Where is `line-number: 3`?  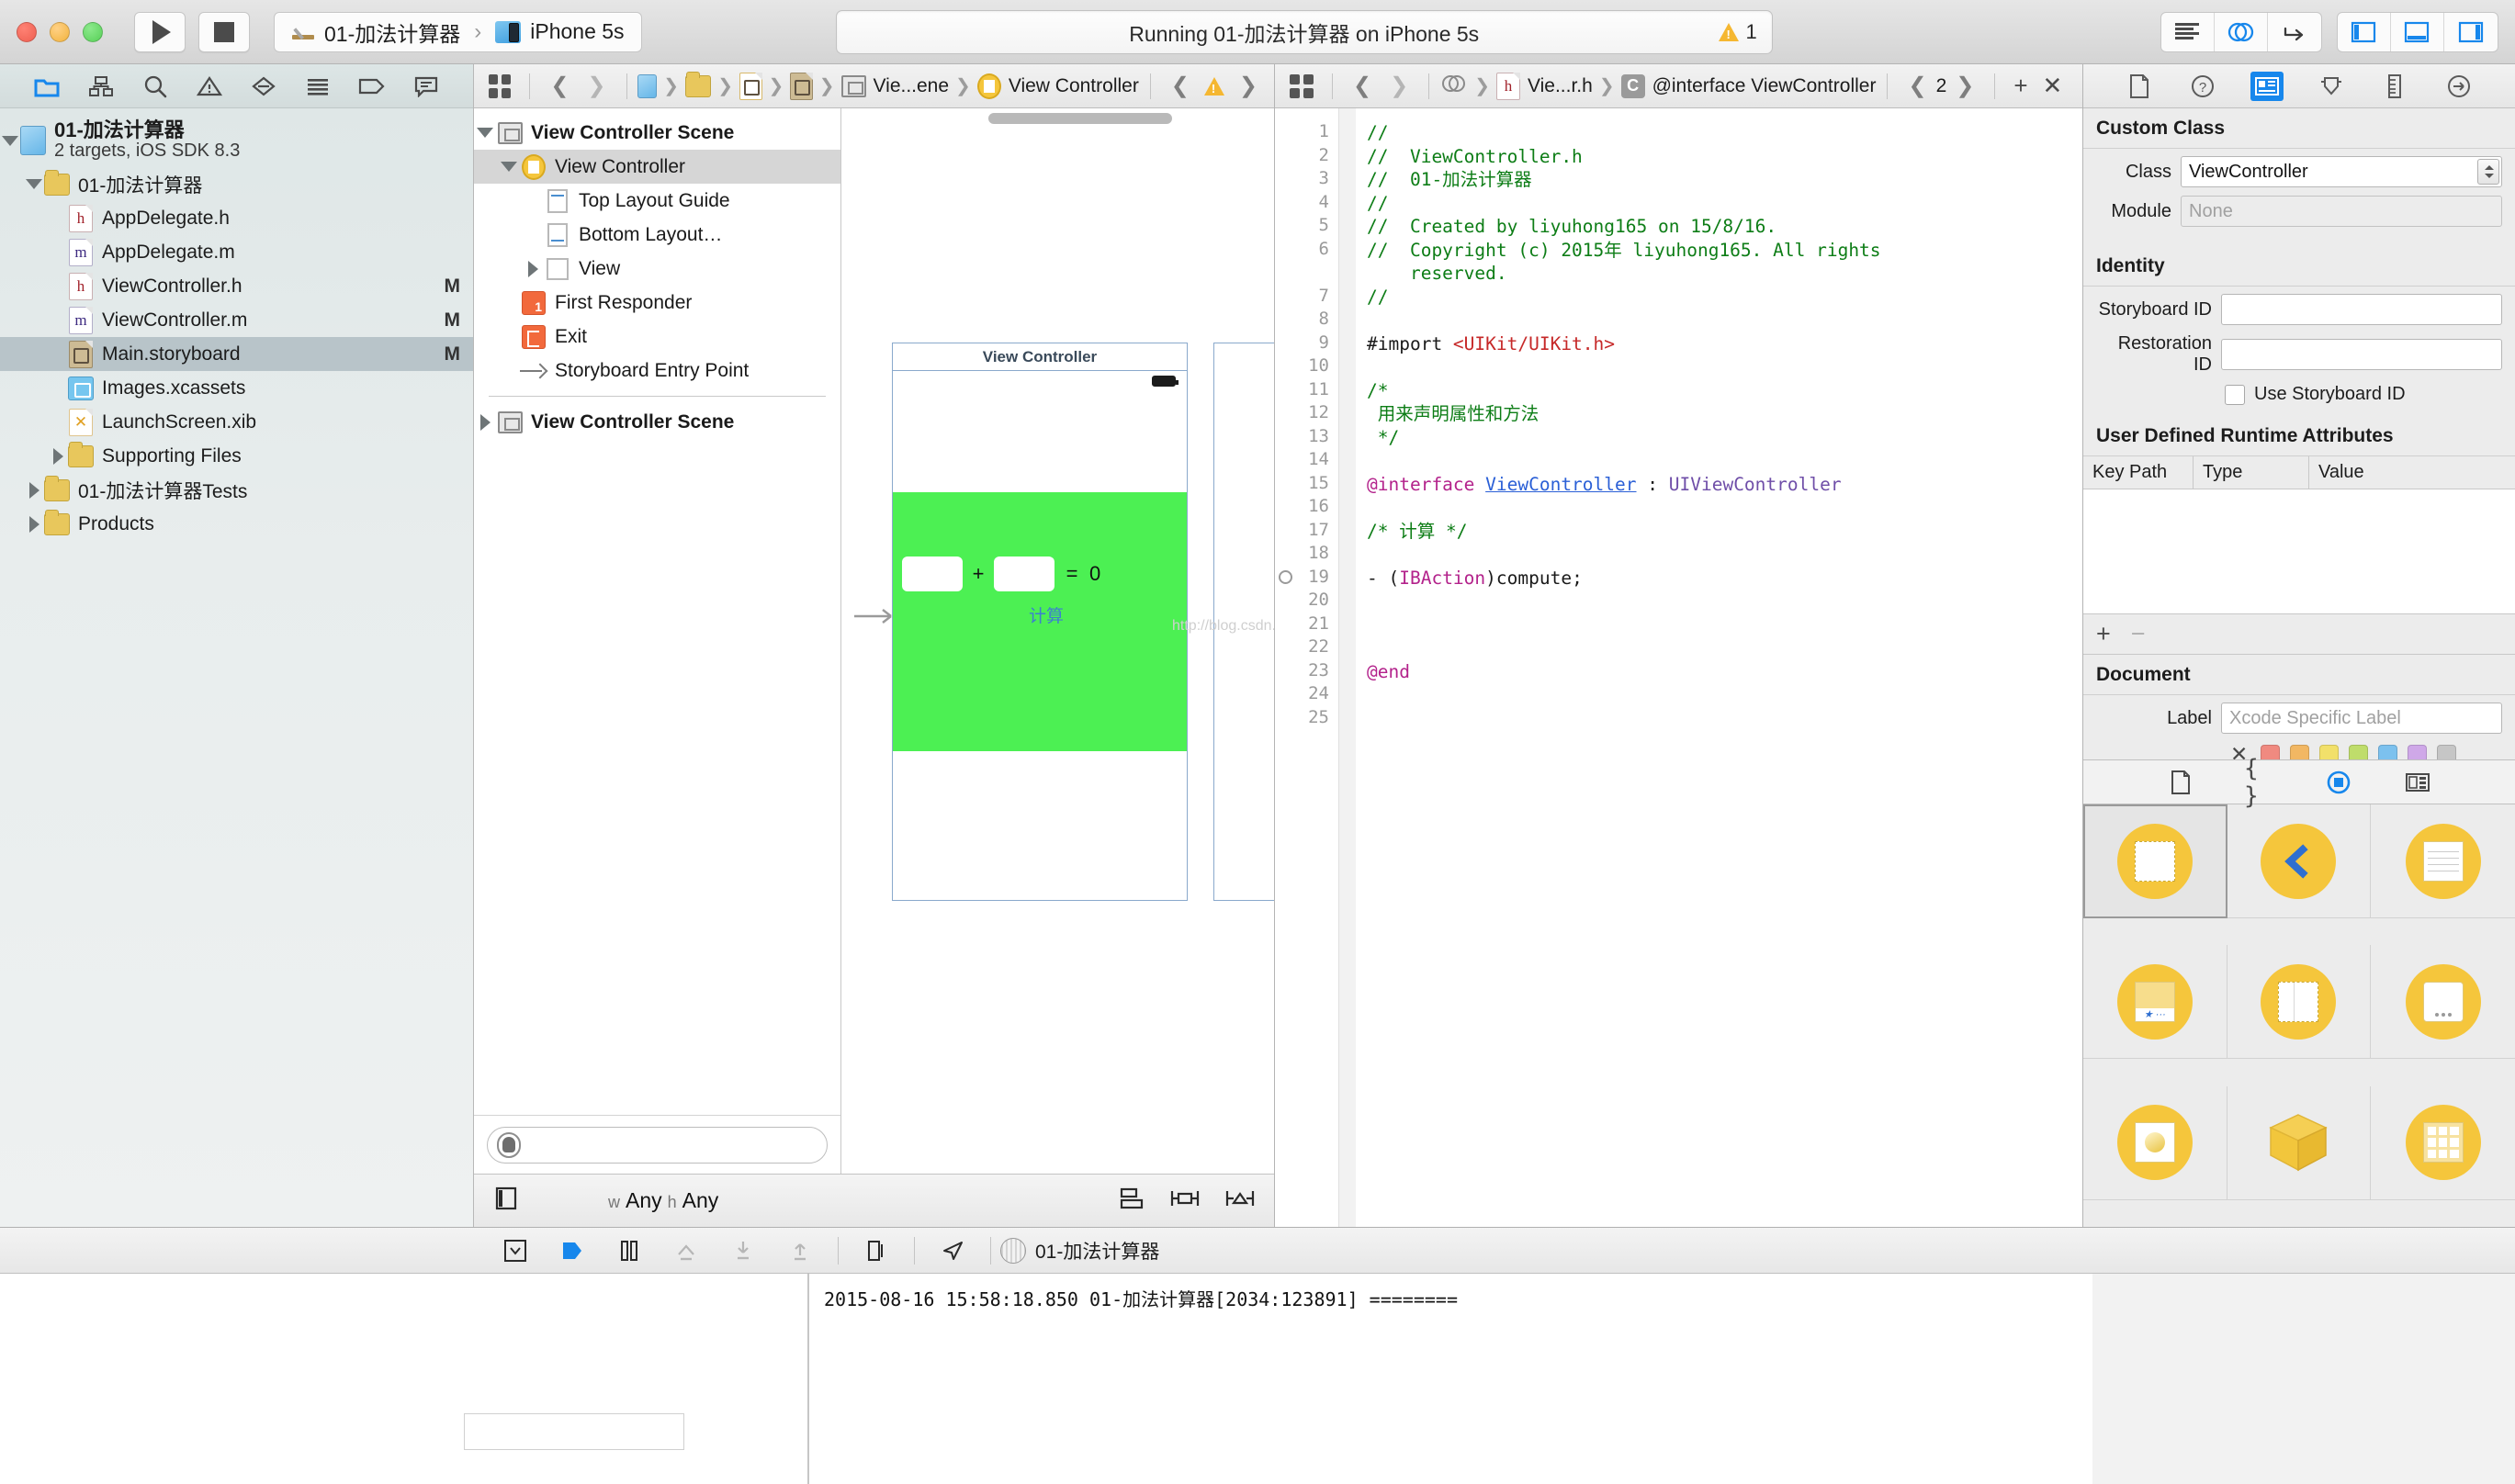
line-number: 3 is located at coordinates (1306, 180).